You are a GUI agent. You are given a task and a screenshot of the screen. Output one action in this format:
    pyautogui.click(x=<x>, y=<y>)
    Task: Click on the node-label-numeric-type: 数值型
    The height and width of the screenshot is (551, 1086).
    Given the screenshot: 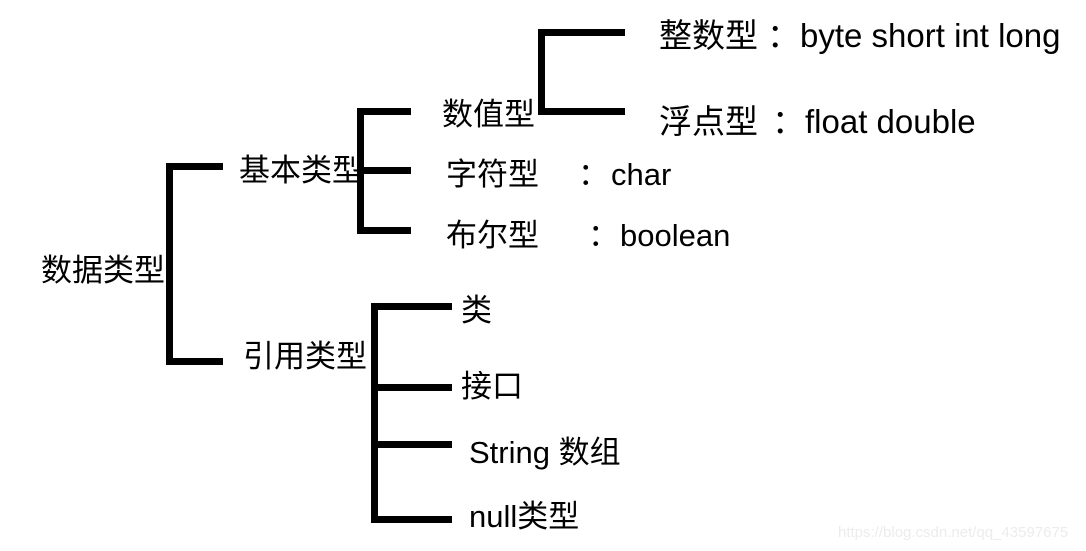 What is the action you would take?
    pyautogui.click(x=488, y=114)
    